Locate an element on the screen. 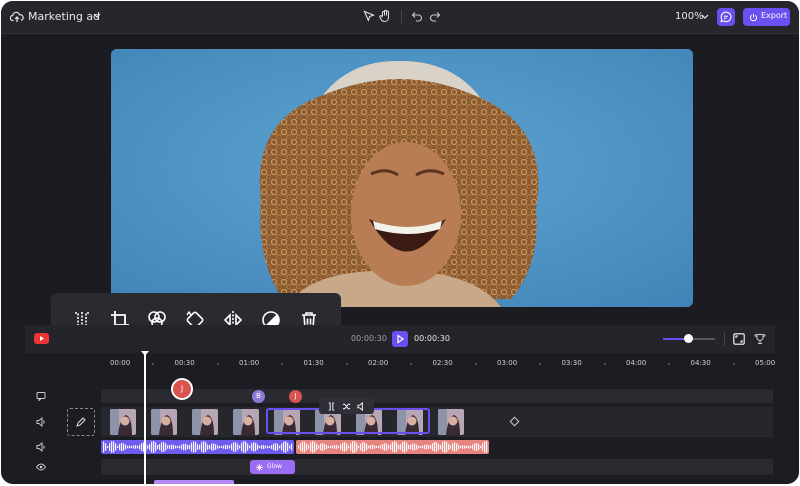 The height and width of the screenshot is (486, 800). youtube-icon is located at coordinates (41, 338).